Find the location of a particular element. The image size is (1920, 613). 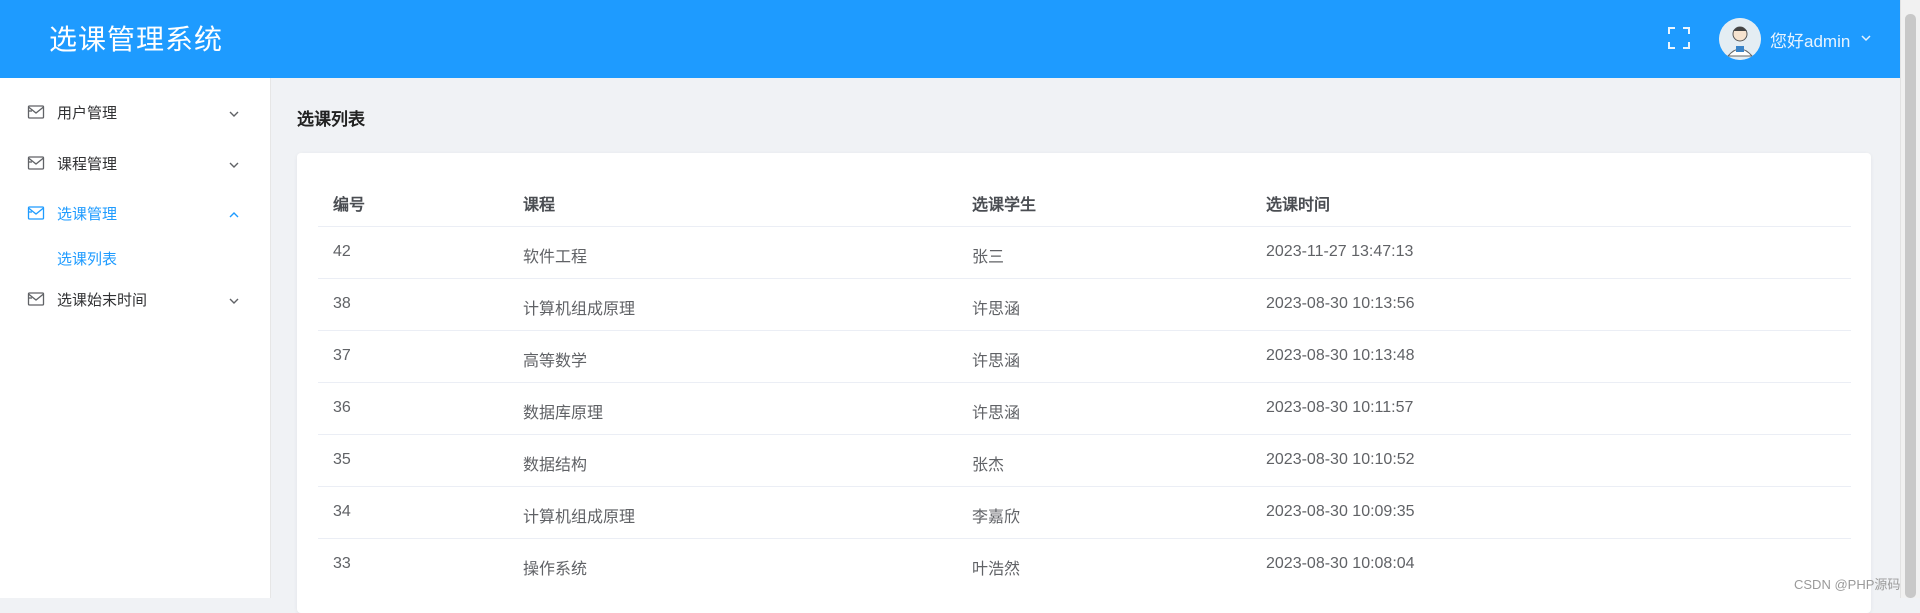

sidebar-item-course-management: 课程管理 is located at coordinates (135, 163).